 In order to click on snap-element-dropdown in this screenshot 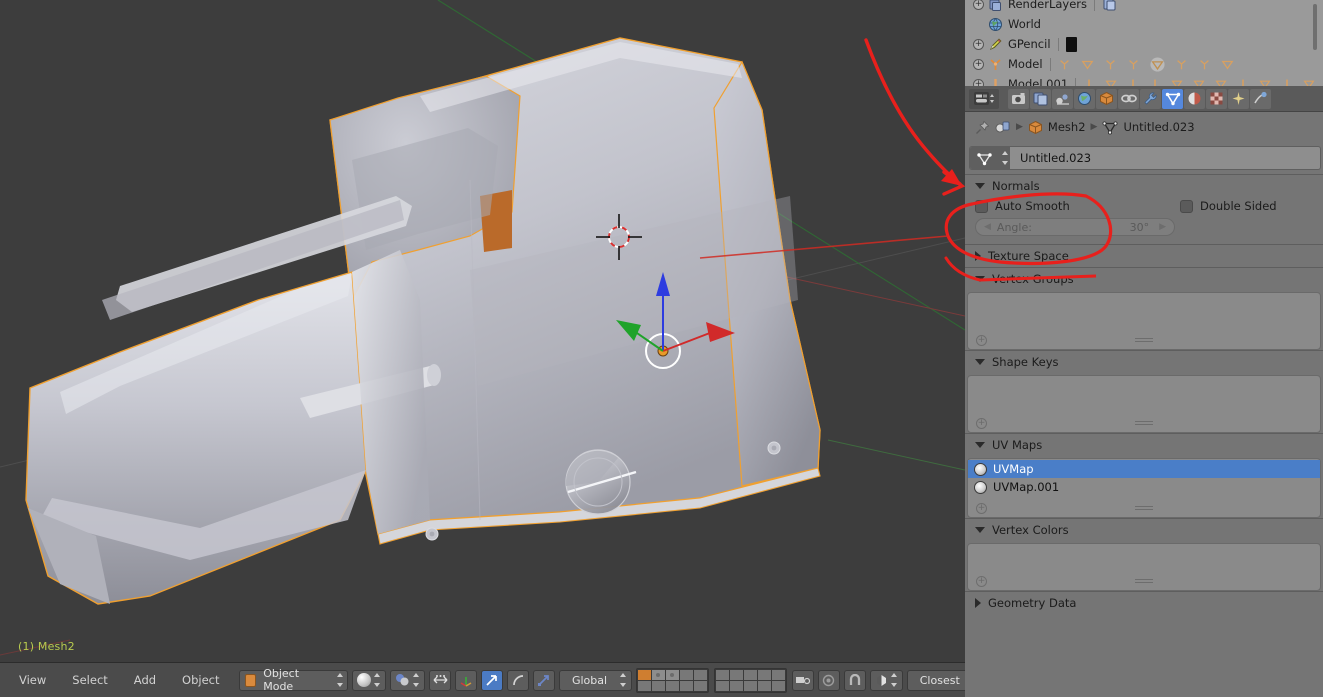, I will do `click(886, 680)`.